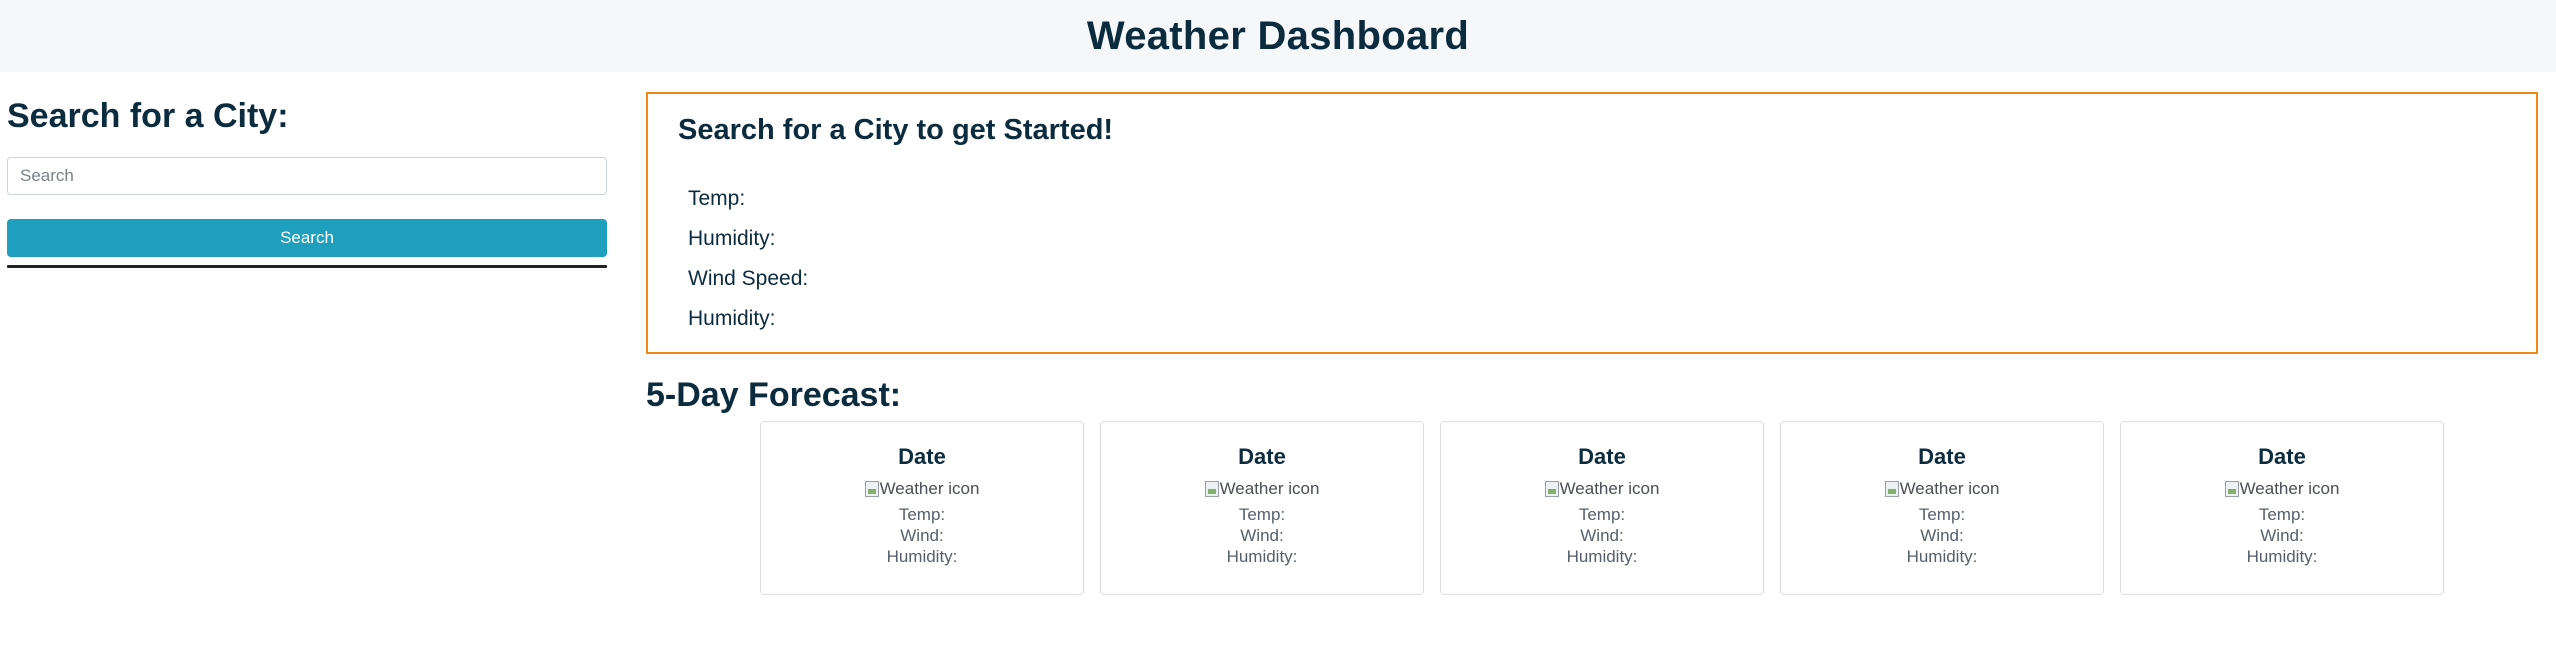 This screenshot has width=2556, height=650. I want to click on search-heading: Search for a City:, so click(148, 116).